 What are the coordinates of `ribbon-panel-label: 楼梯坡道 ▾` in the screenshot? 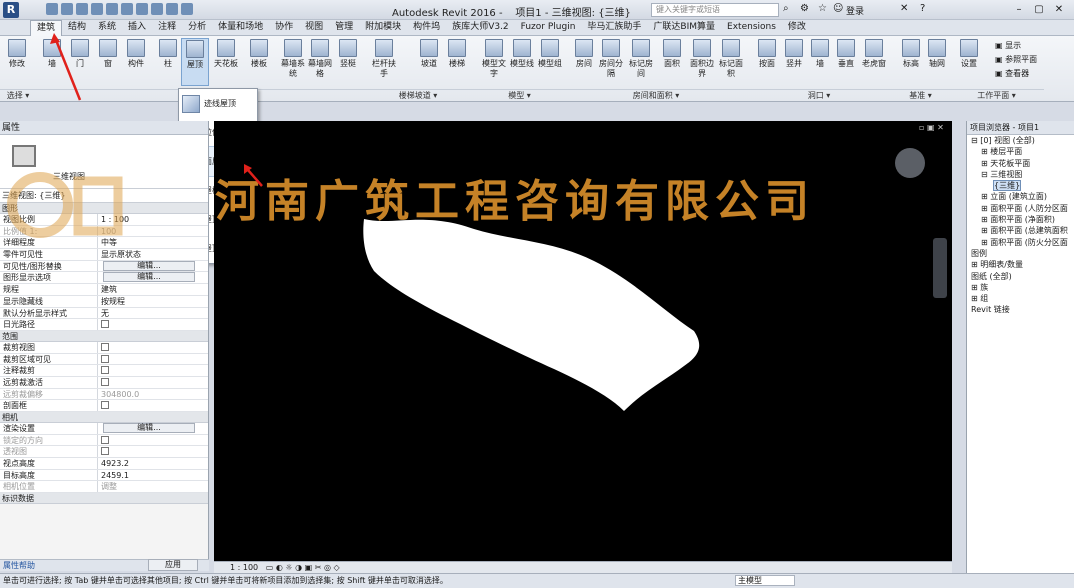 It's located at (418, 95).